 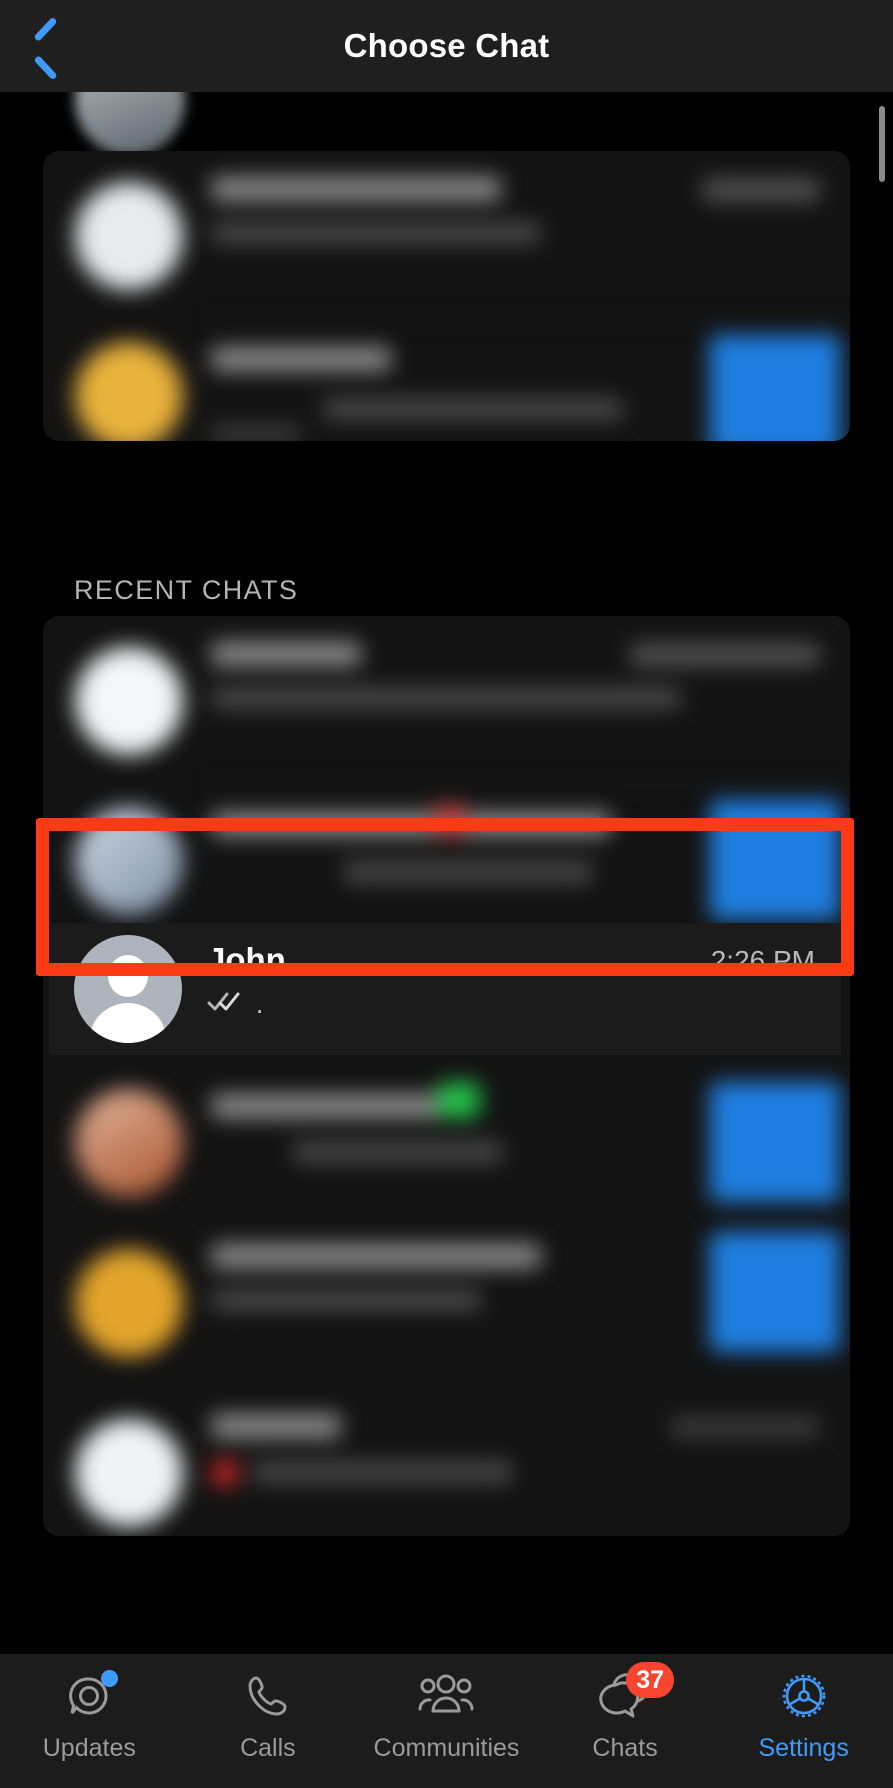 I want to click on avatar-body, so click(x=128, y=1023).